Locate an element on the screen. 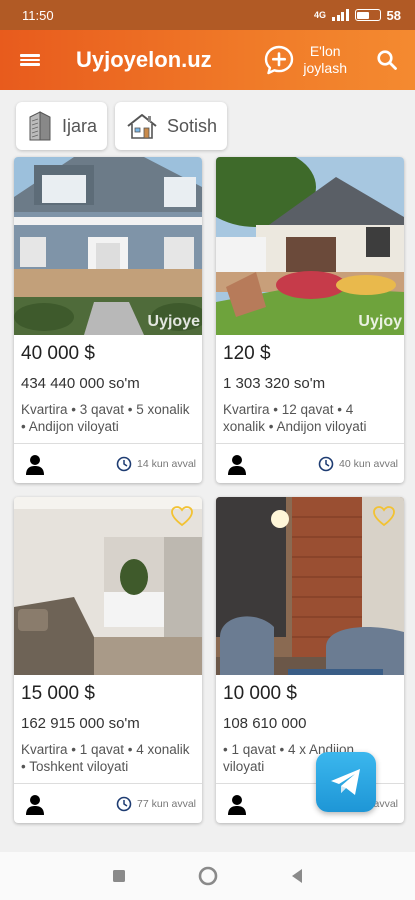 The image size is (415, 900). post-ad-label: E'lon joylash is located at coordinates (325, 60).